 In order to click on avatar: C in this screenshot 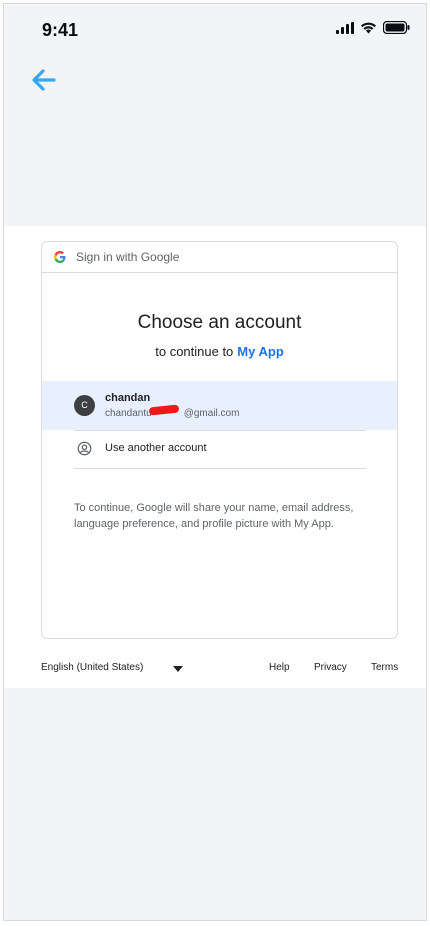, I will do `click(84, 405)`.